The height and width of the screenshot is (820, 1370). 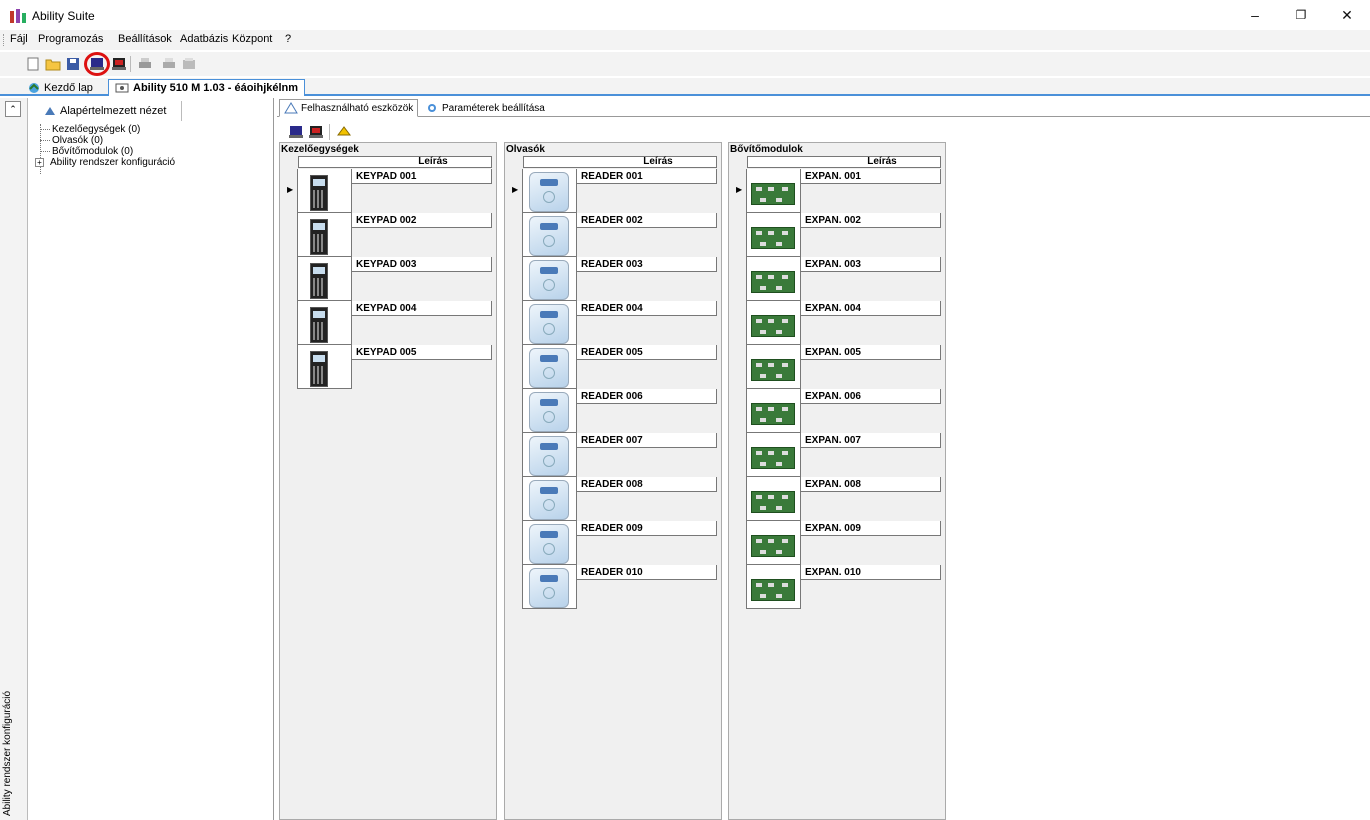 What do you see at coordinates (620, 162) in the screenshot?
I see `readers-column-header: Leírás` at bounding box center [620, 162].